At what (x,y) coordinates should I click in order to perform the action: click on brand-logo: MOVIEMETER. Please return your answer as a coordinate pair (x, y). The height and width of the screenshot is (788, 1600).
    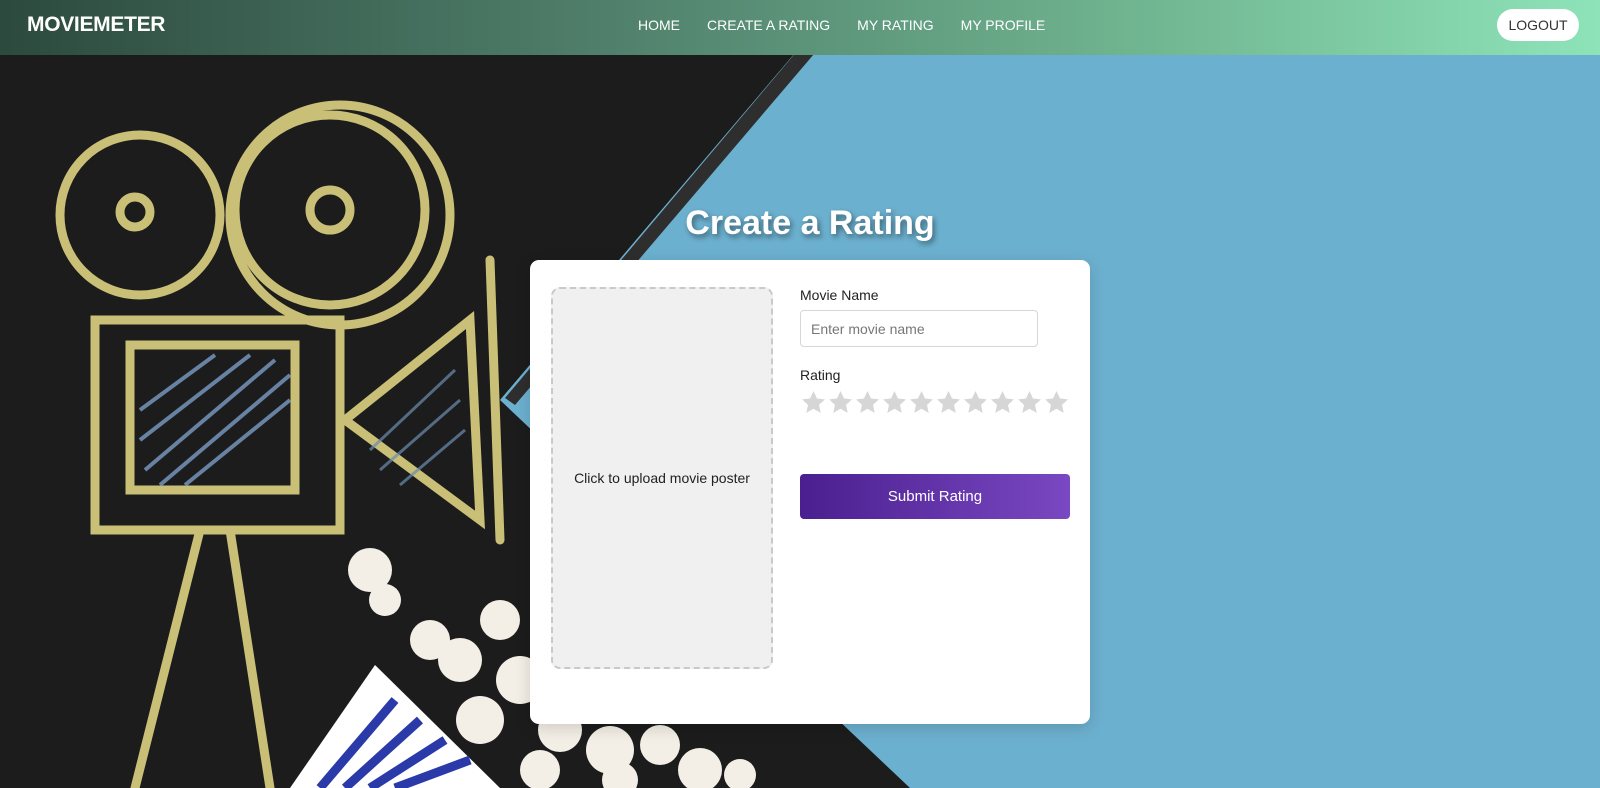
    Looking at the image, I should click on (96, 25).